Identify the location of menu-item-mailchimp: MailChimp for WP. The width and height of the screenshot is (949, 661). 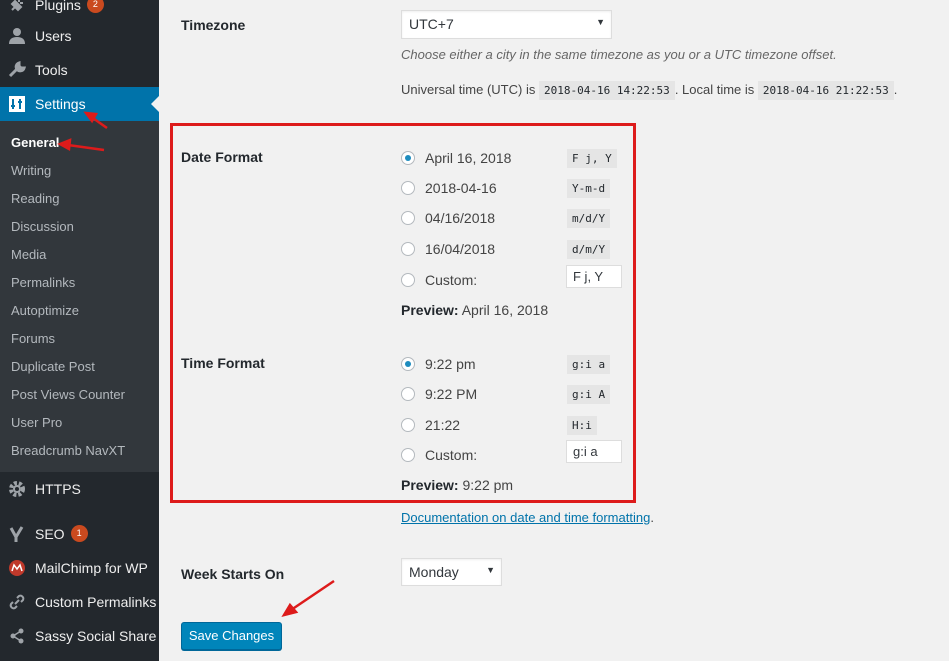
(79, 568).